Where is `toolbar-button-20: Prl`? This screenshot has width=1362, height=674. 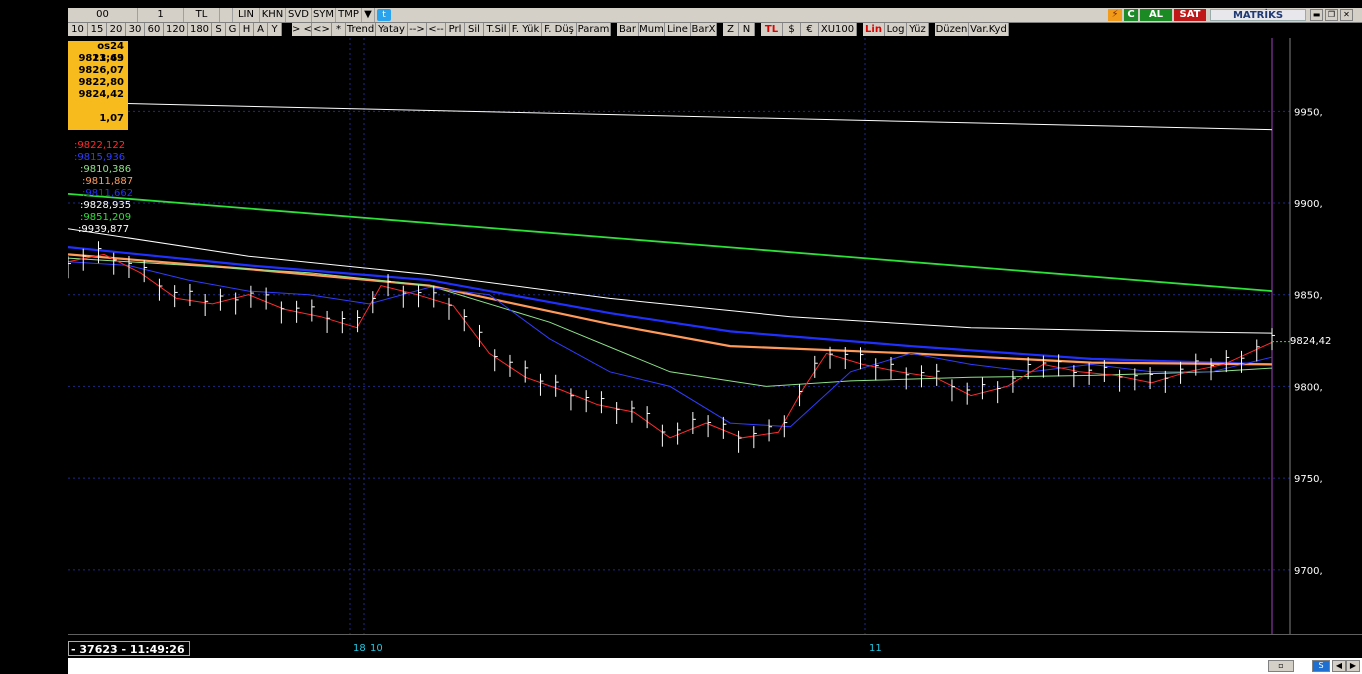 toolbar-button-20: Prl is located at coordinates (455, 29).